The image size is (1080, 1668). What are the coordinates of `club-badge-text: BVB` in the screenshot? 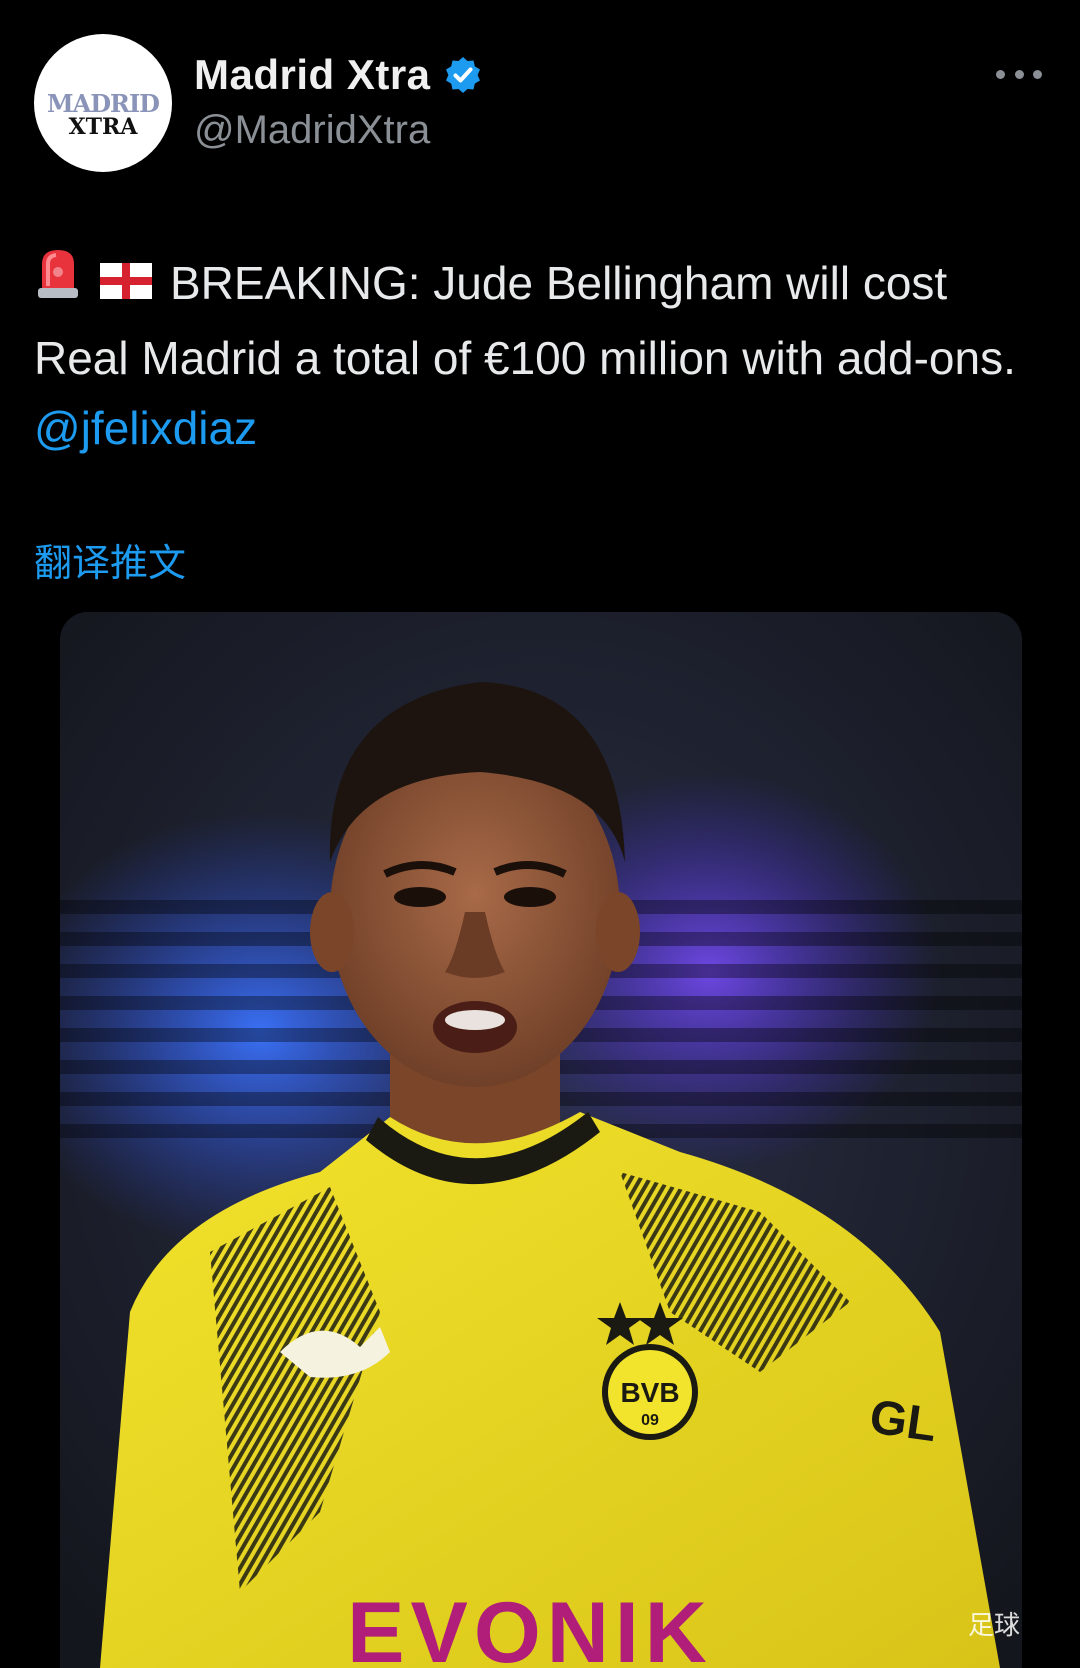 It's located at (649, 1392).